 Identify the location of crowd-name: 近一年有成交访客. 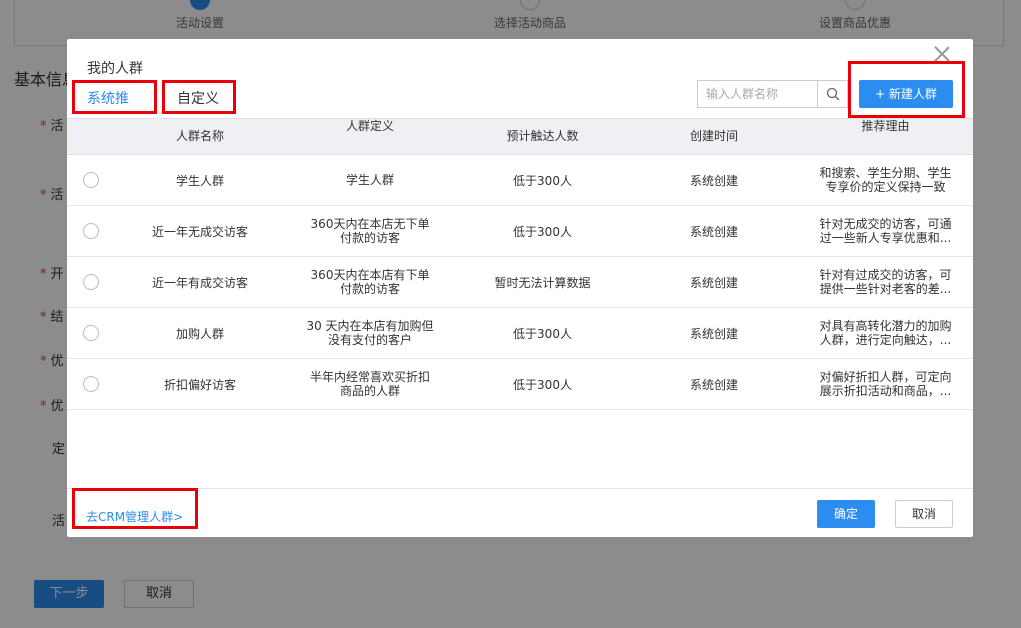
(199, 282).